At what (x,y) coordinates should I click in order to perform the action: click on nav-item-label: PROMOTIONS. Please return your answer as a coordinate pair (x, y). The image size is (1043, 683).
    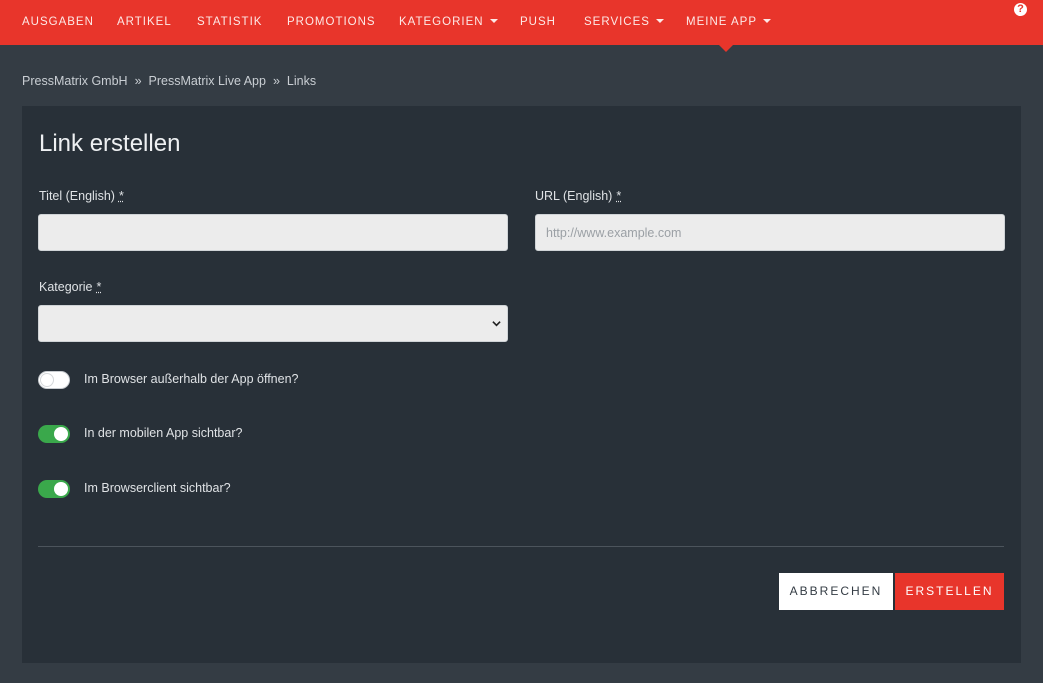
    Looking at the image, I should click on (331, 22).